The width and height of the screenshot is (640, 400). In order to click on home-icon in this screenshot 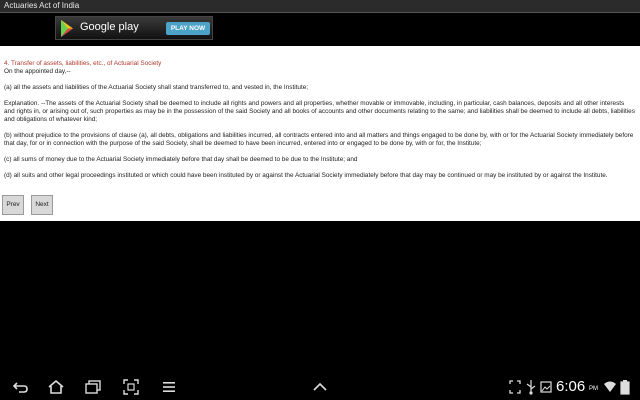, I will do `click(56, 387)`.